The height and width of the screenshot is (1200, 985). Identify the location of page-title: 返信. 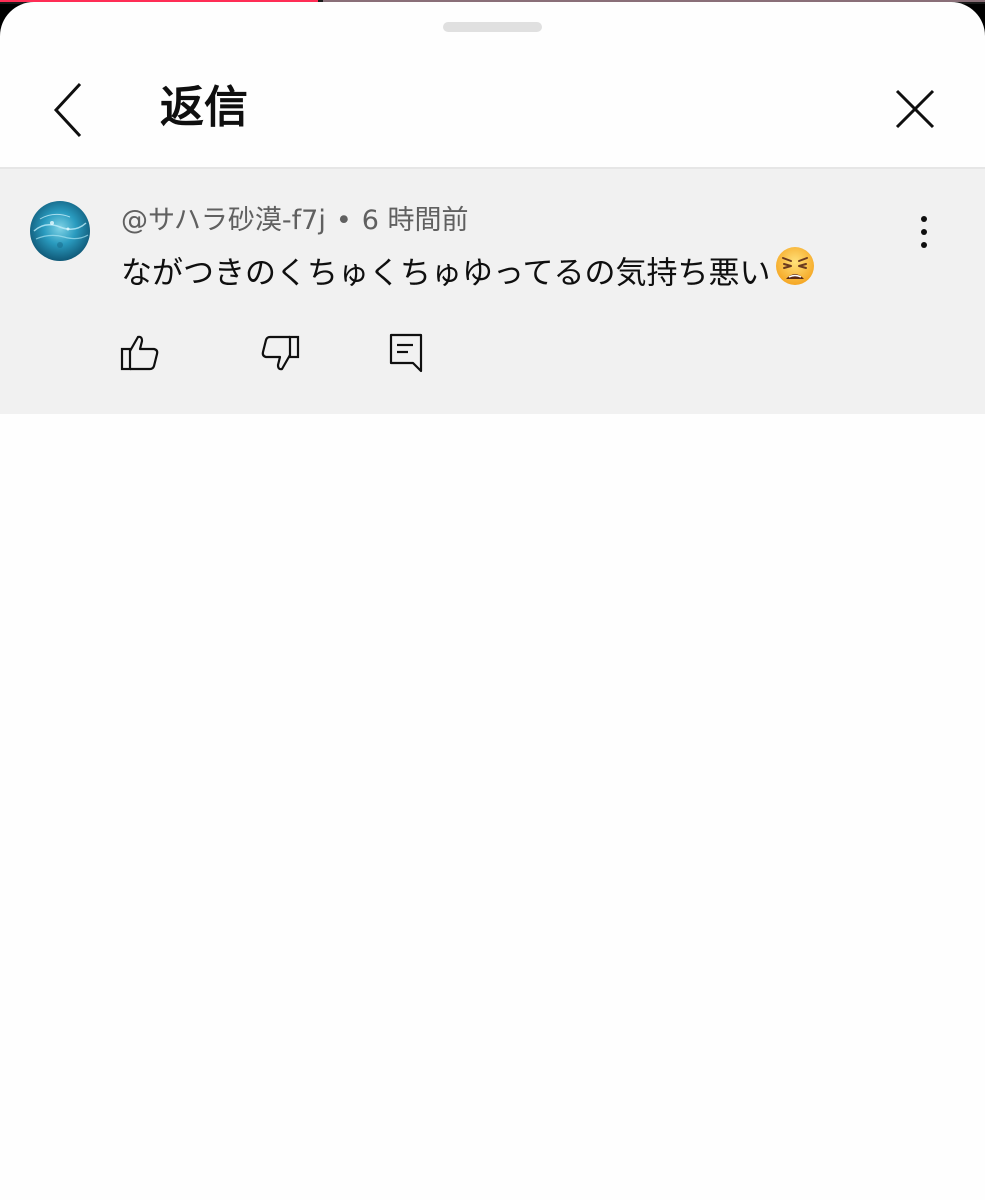
(204, 107).